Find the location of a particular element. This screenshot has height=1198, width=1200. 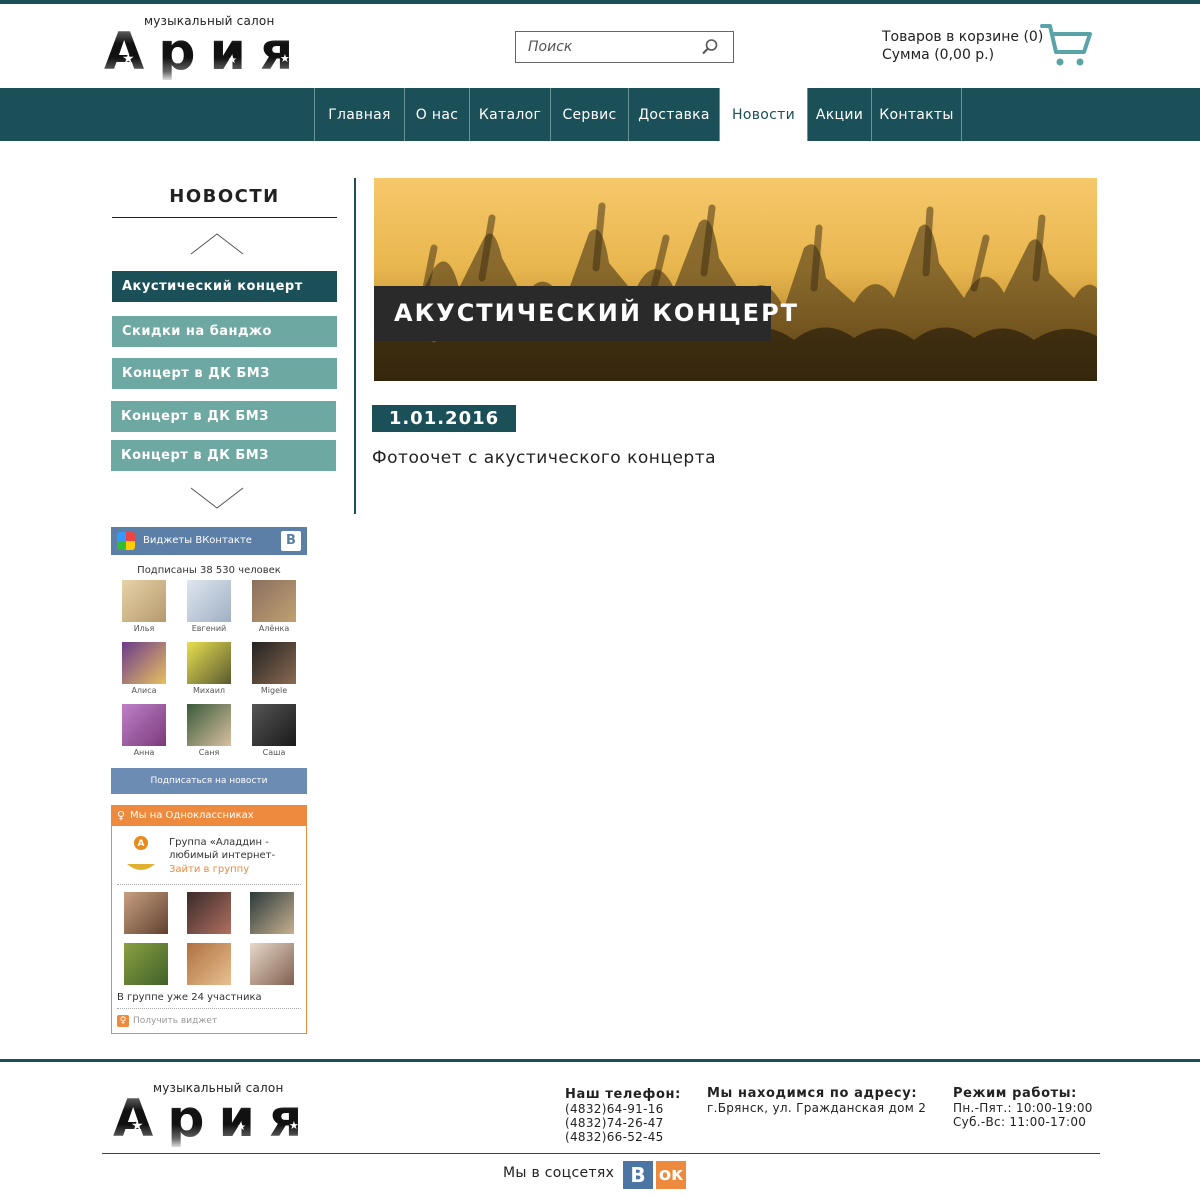

ok-widget-title: Мы на Одноклассниках is located at coordinates (192, 815).